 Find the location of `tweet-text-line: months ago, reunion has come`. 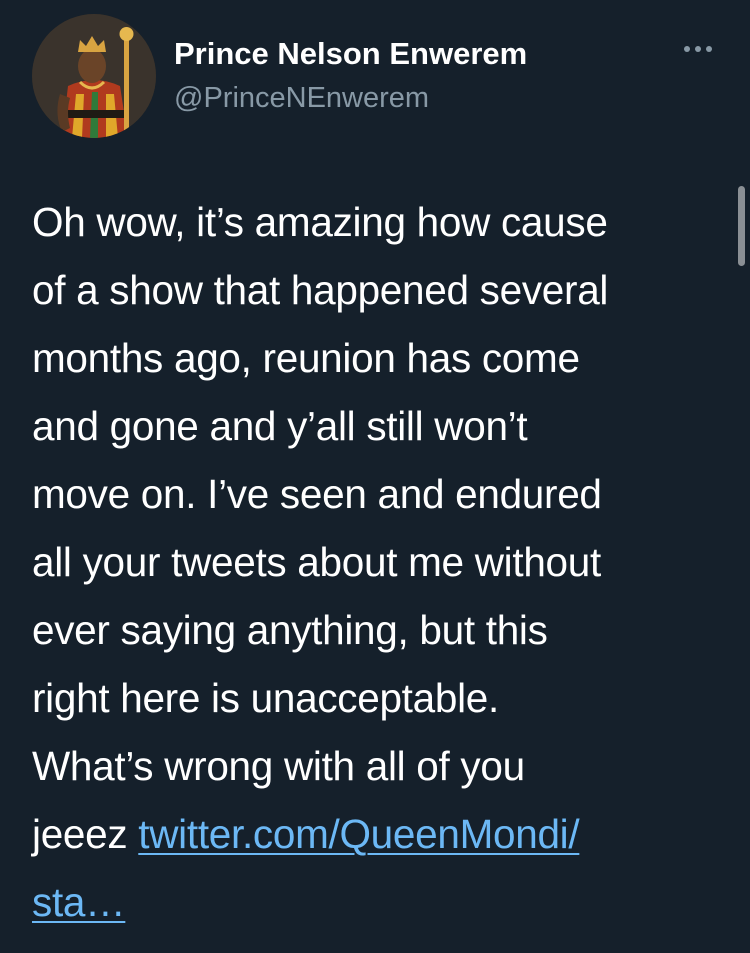

tweet-text-line: months ago, reunion has come is located at coordinates (306, 358).